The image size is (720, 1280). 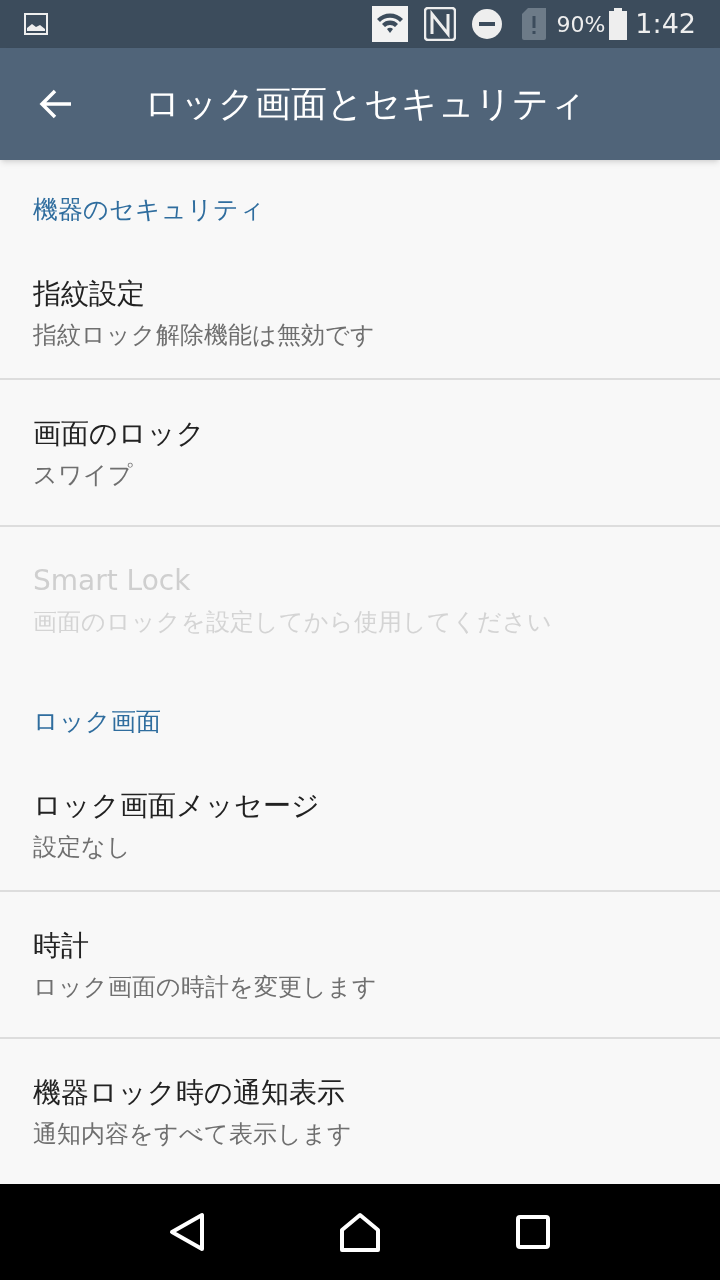 What do you see at coordinates (360, 1232) in the screenshot?
I see `home-icon` at bounding box center [360, 1232].